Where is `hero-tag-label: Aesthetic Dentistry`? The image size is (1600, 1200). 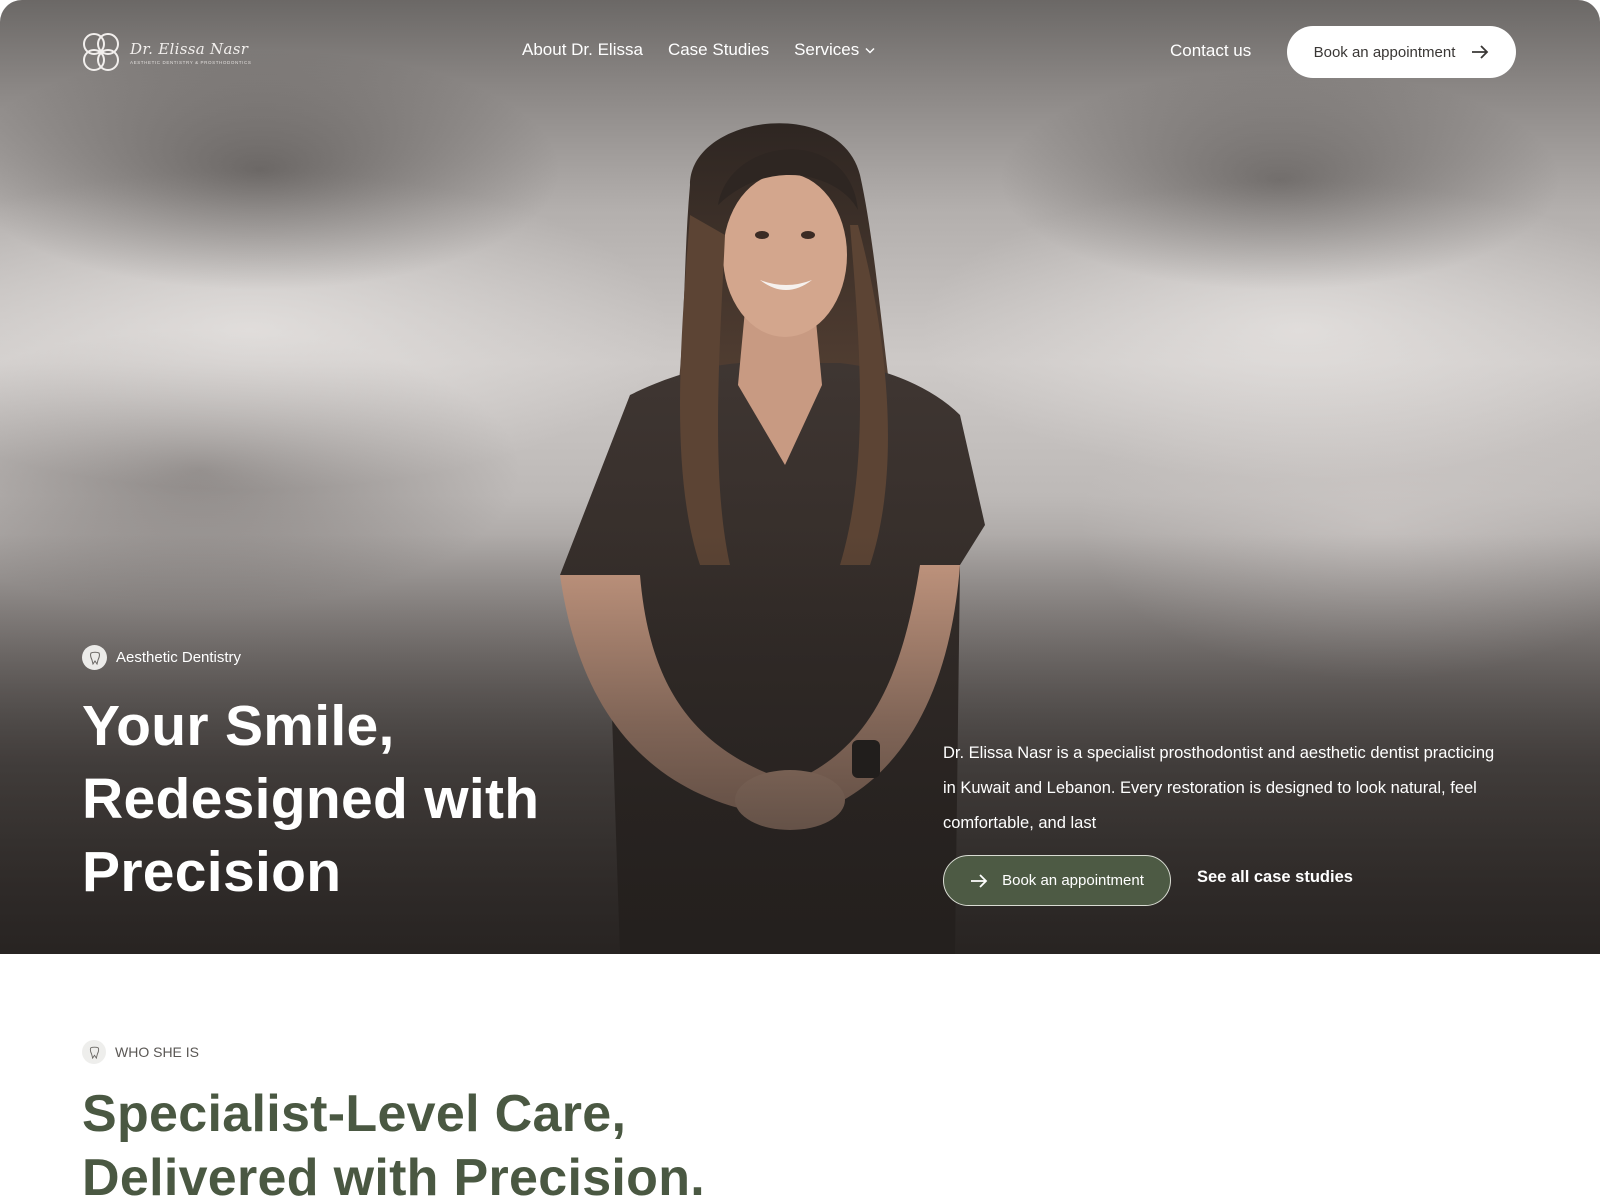
hero-tag-label: Aesthetic Dentistry is located at coordinates (179, 657).